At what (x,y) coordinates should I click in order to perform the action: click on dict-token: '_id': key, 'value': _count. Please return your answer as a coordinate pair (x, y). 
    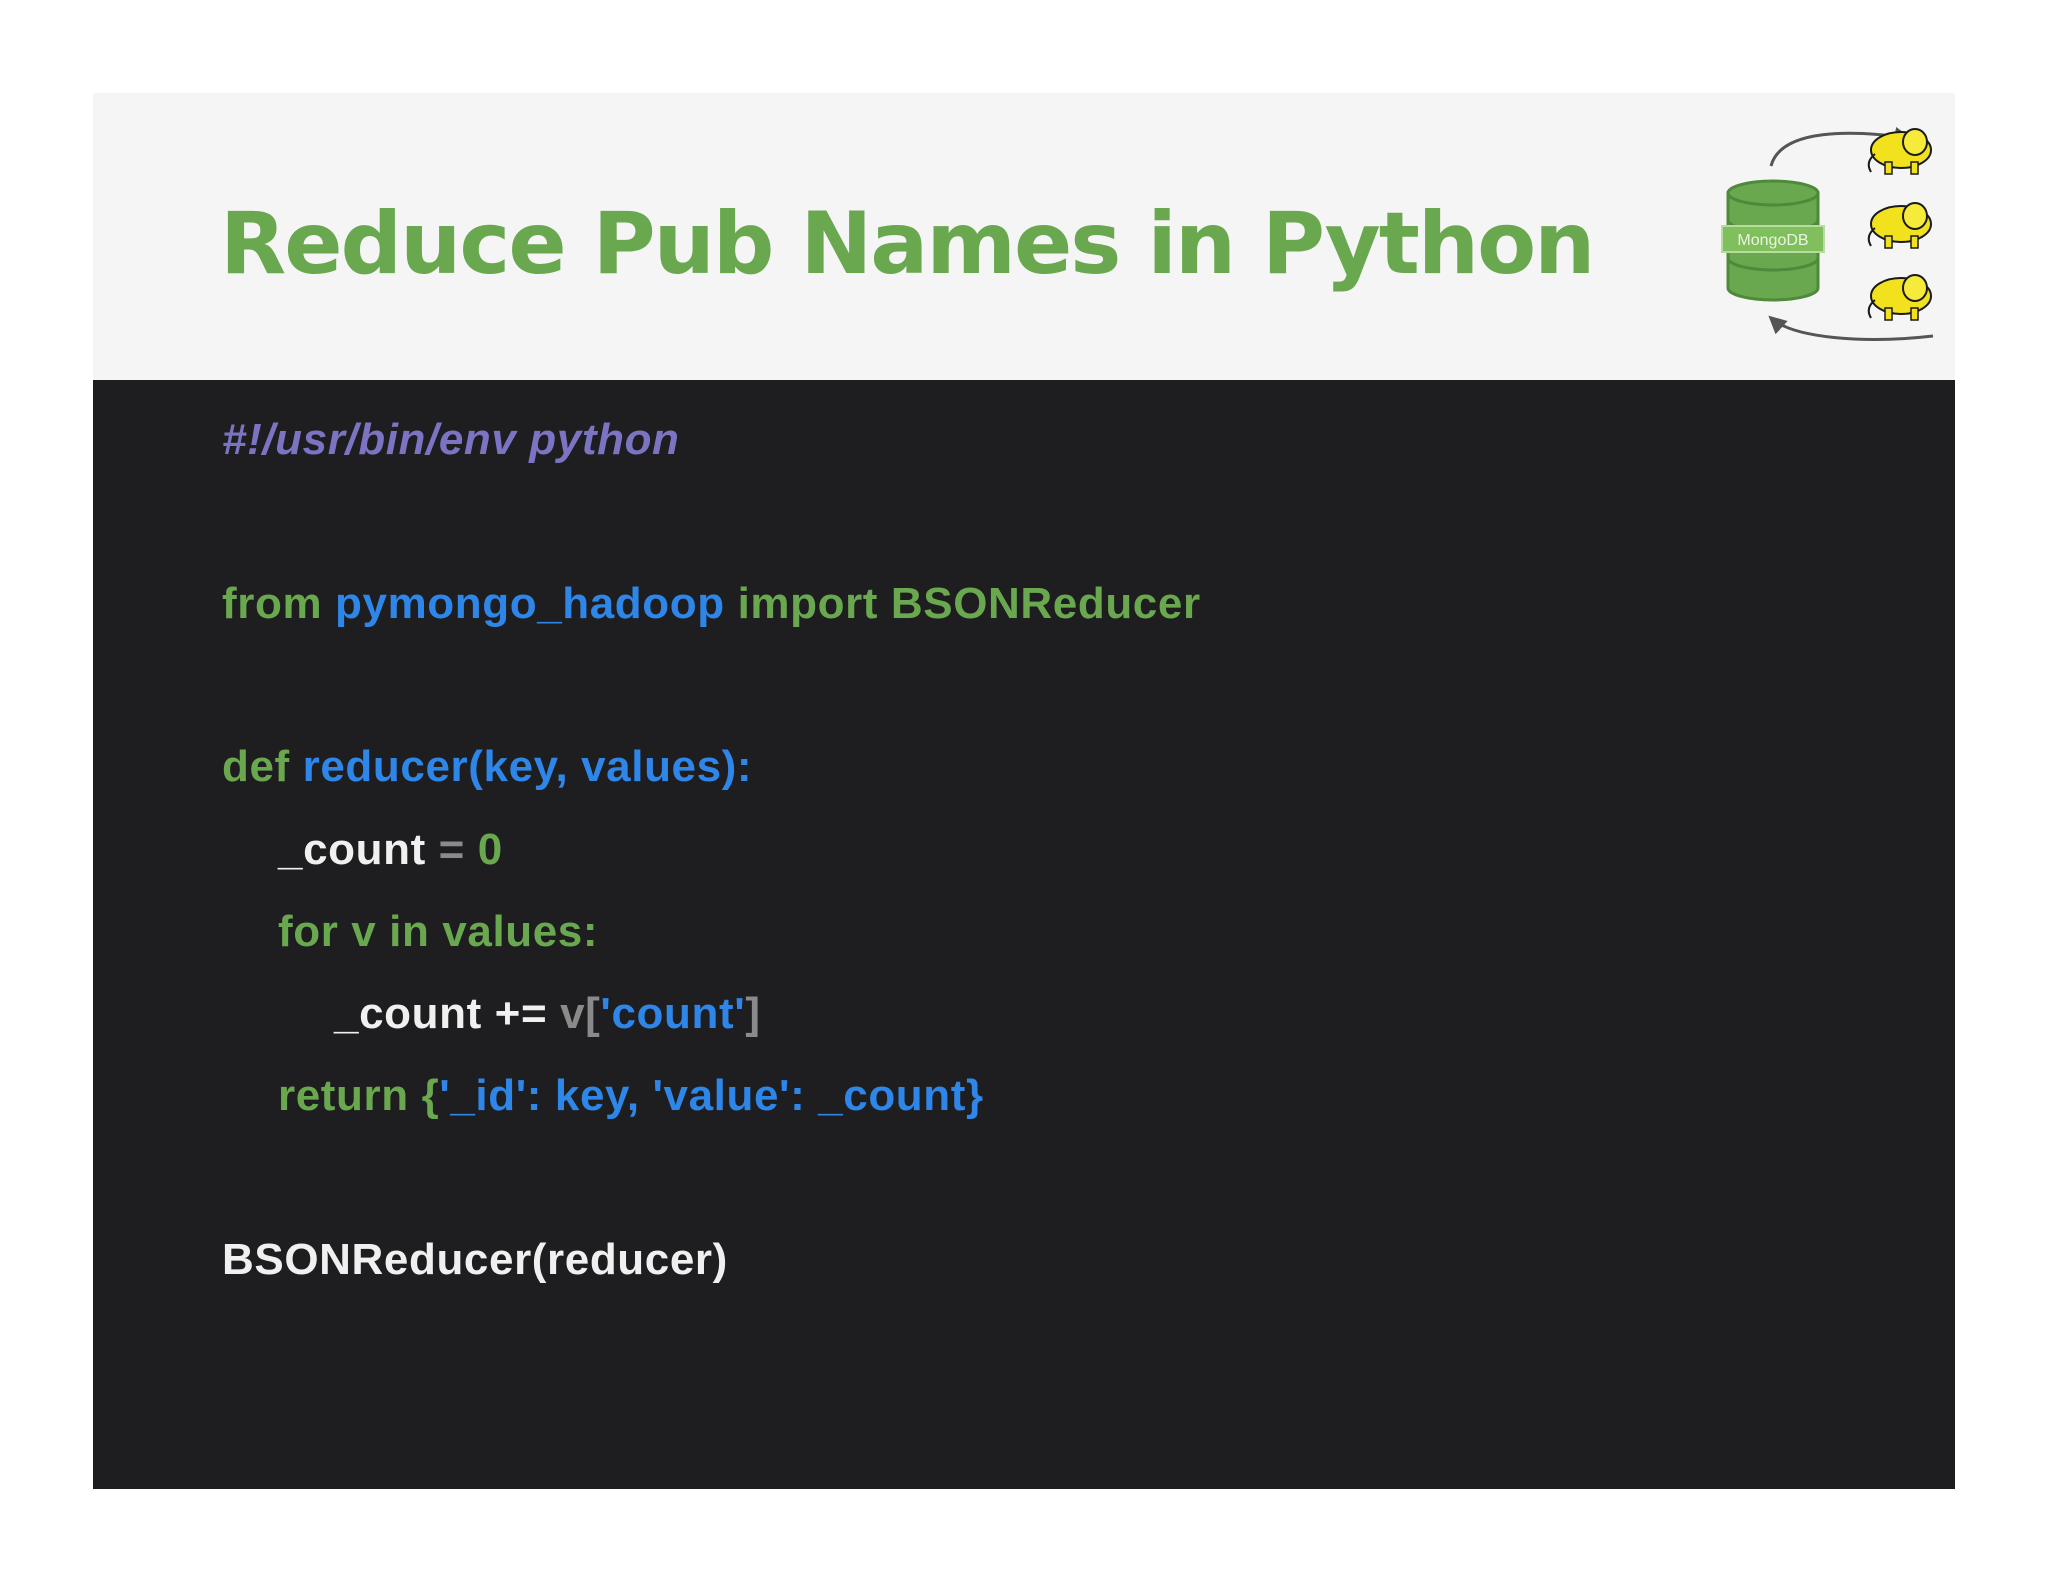
    Looking at the image, I should click on (703, 1095).